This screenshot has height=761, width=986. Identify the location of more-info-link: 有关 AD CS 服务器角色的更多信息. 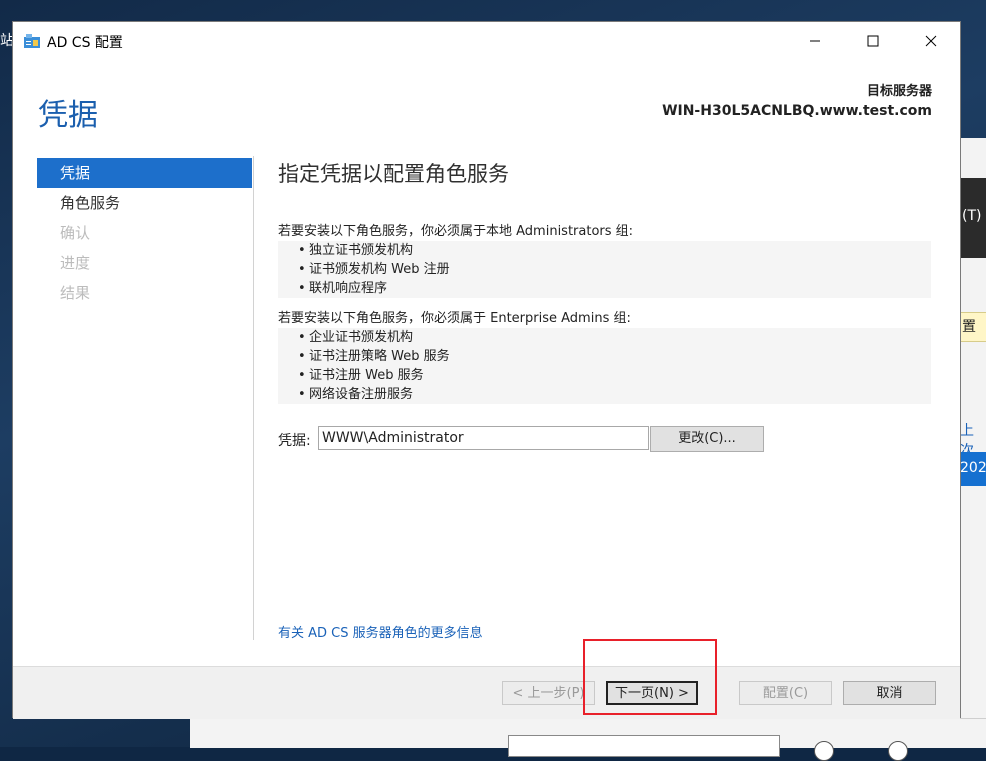
(380, 631).